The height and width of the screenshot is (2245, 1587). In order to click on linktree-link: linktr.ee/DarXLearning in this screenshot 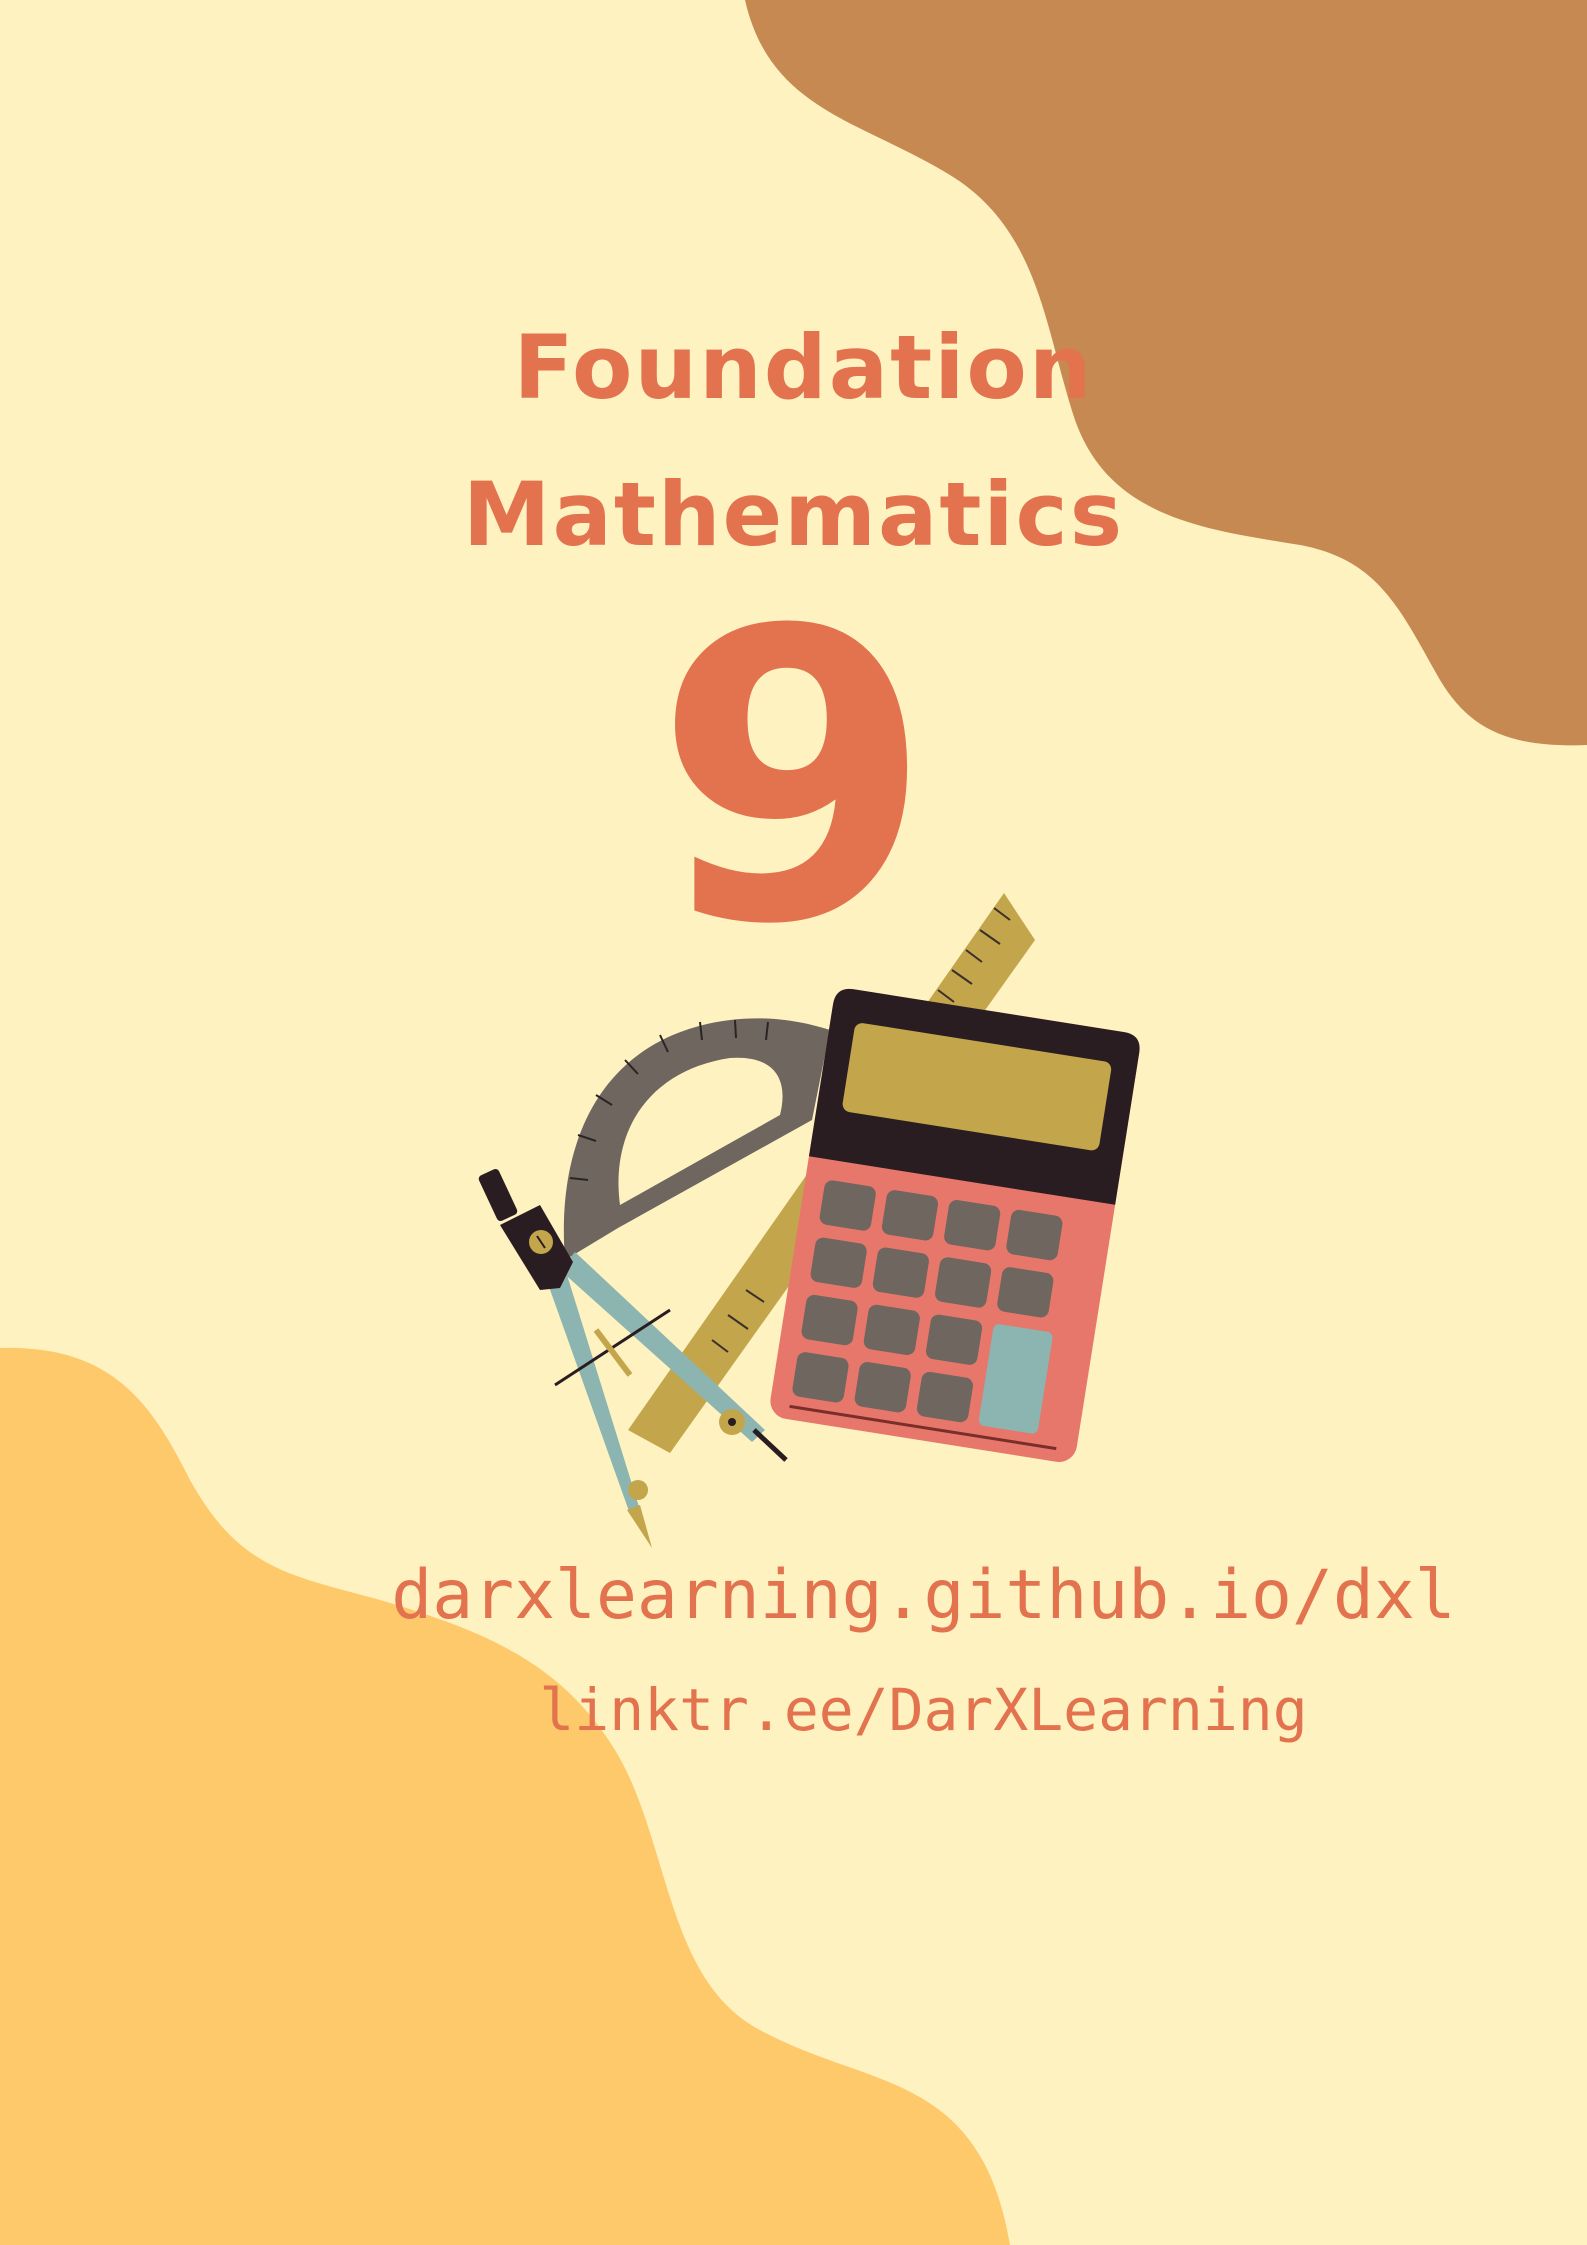, I will do `click(793, 1710)`.